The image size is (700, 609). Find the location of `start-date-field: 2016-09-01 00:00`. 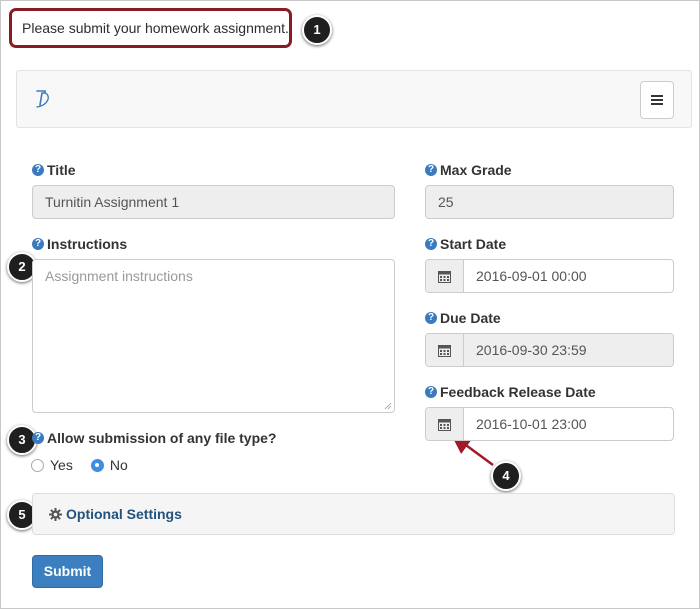

start-date-field: 2016-09-01 00:00 is located at coordinates (549, 276).